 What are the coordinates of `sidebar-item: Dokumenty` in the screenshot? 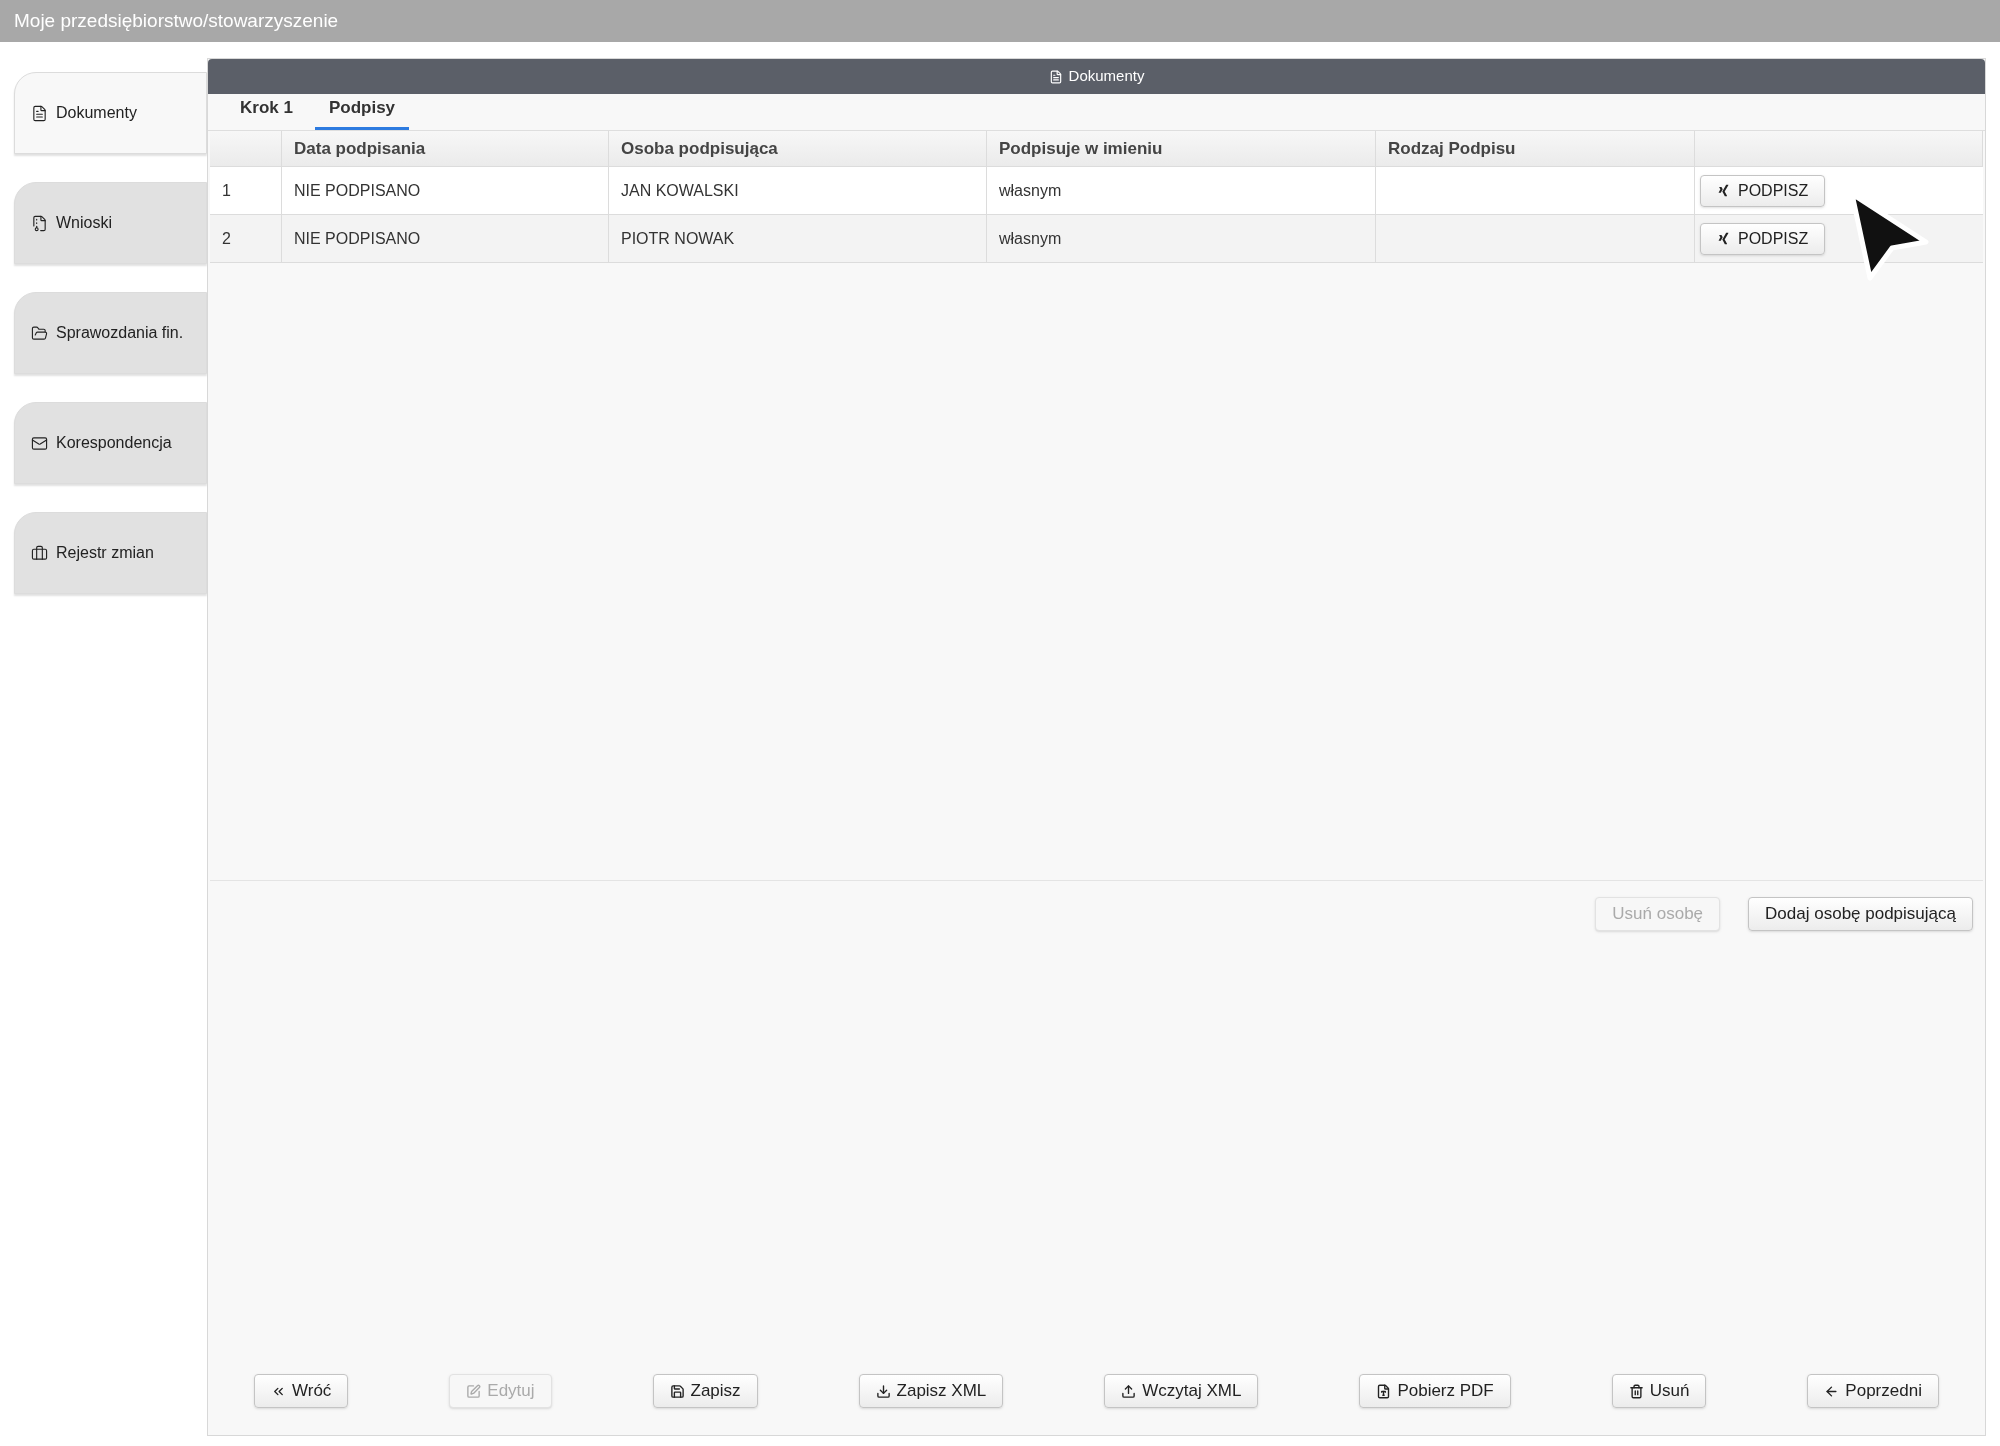 It's located at (110, 113).